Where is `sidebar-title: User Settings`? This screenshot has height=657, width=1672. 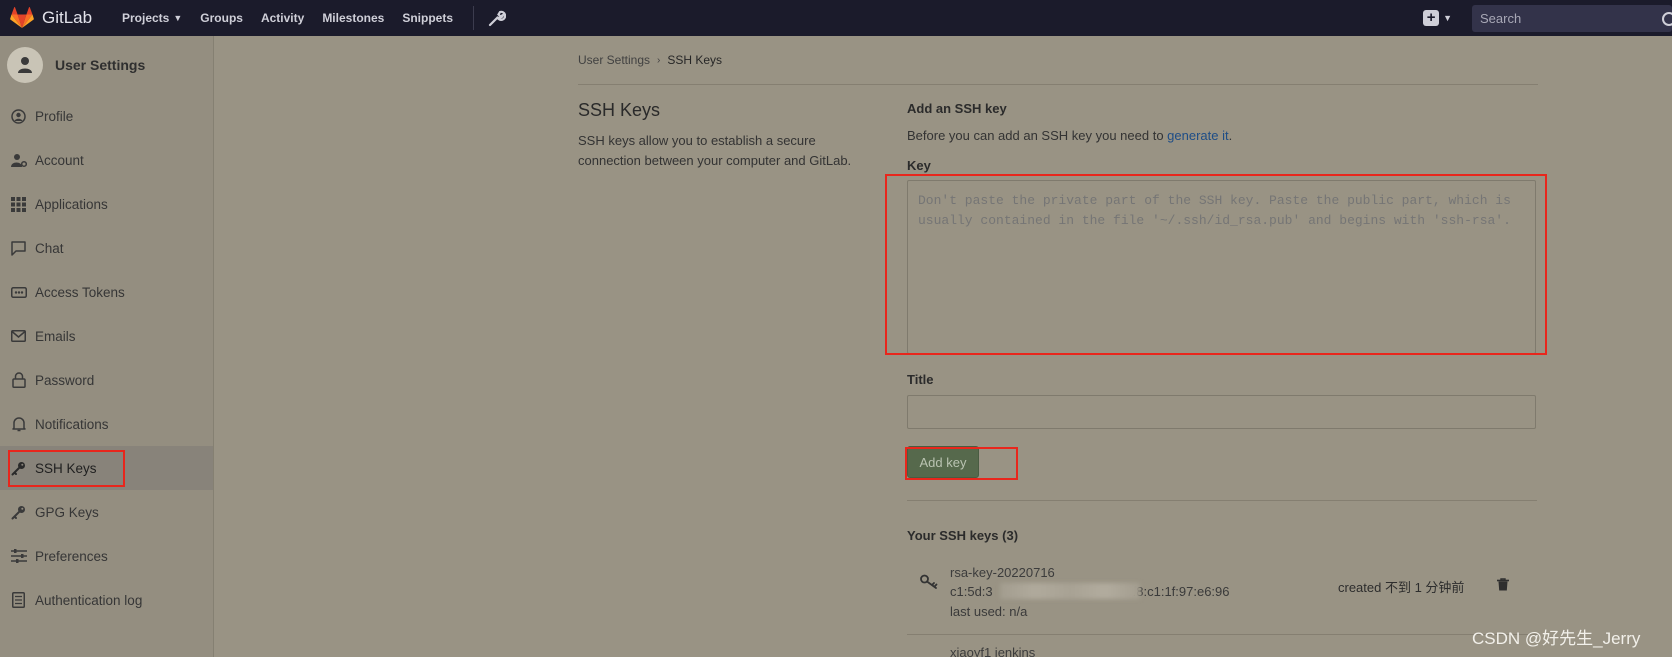
sidebar-title: User Settings is located at coordinates (100, 65).